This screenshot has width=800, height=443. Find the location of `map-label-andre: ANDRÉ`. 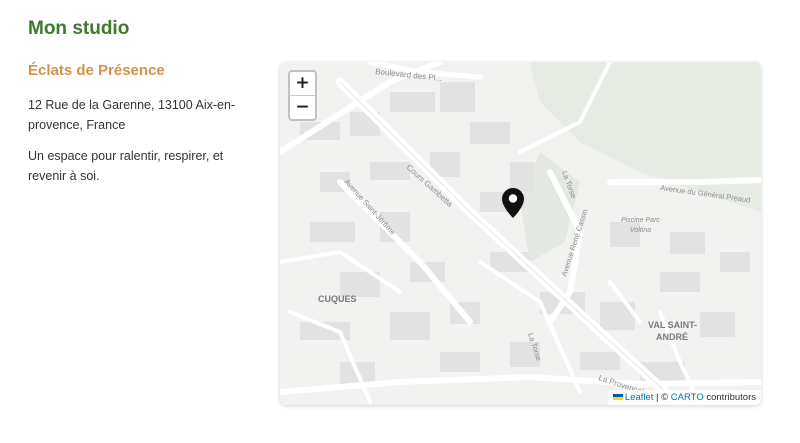

map-label-andre: ANDRÉ is located at coordinates (672, 337).